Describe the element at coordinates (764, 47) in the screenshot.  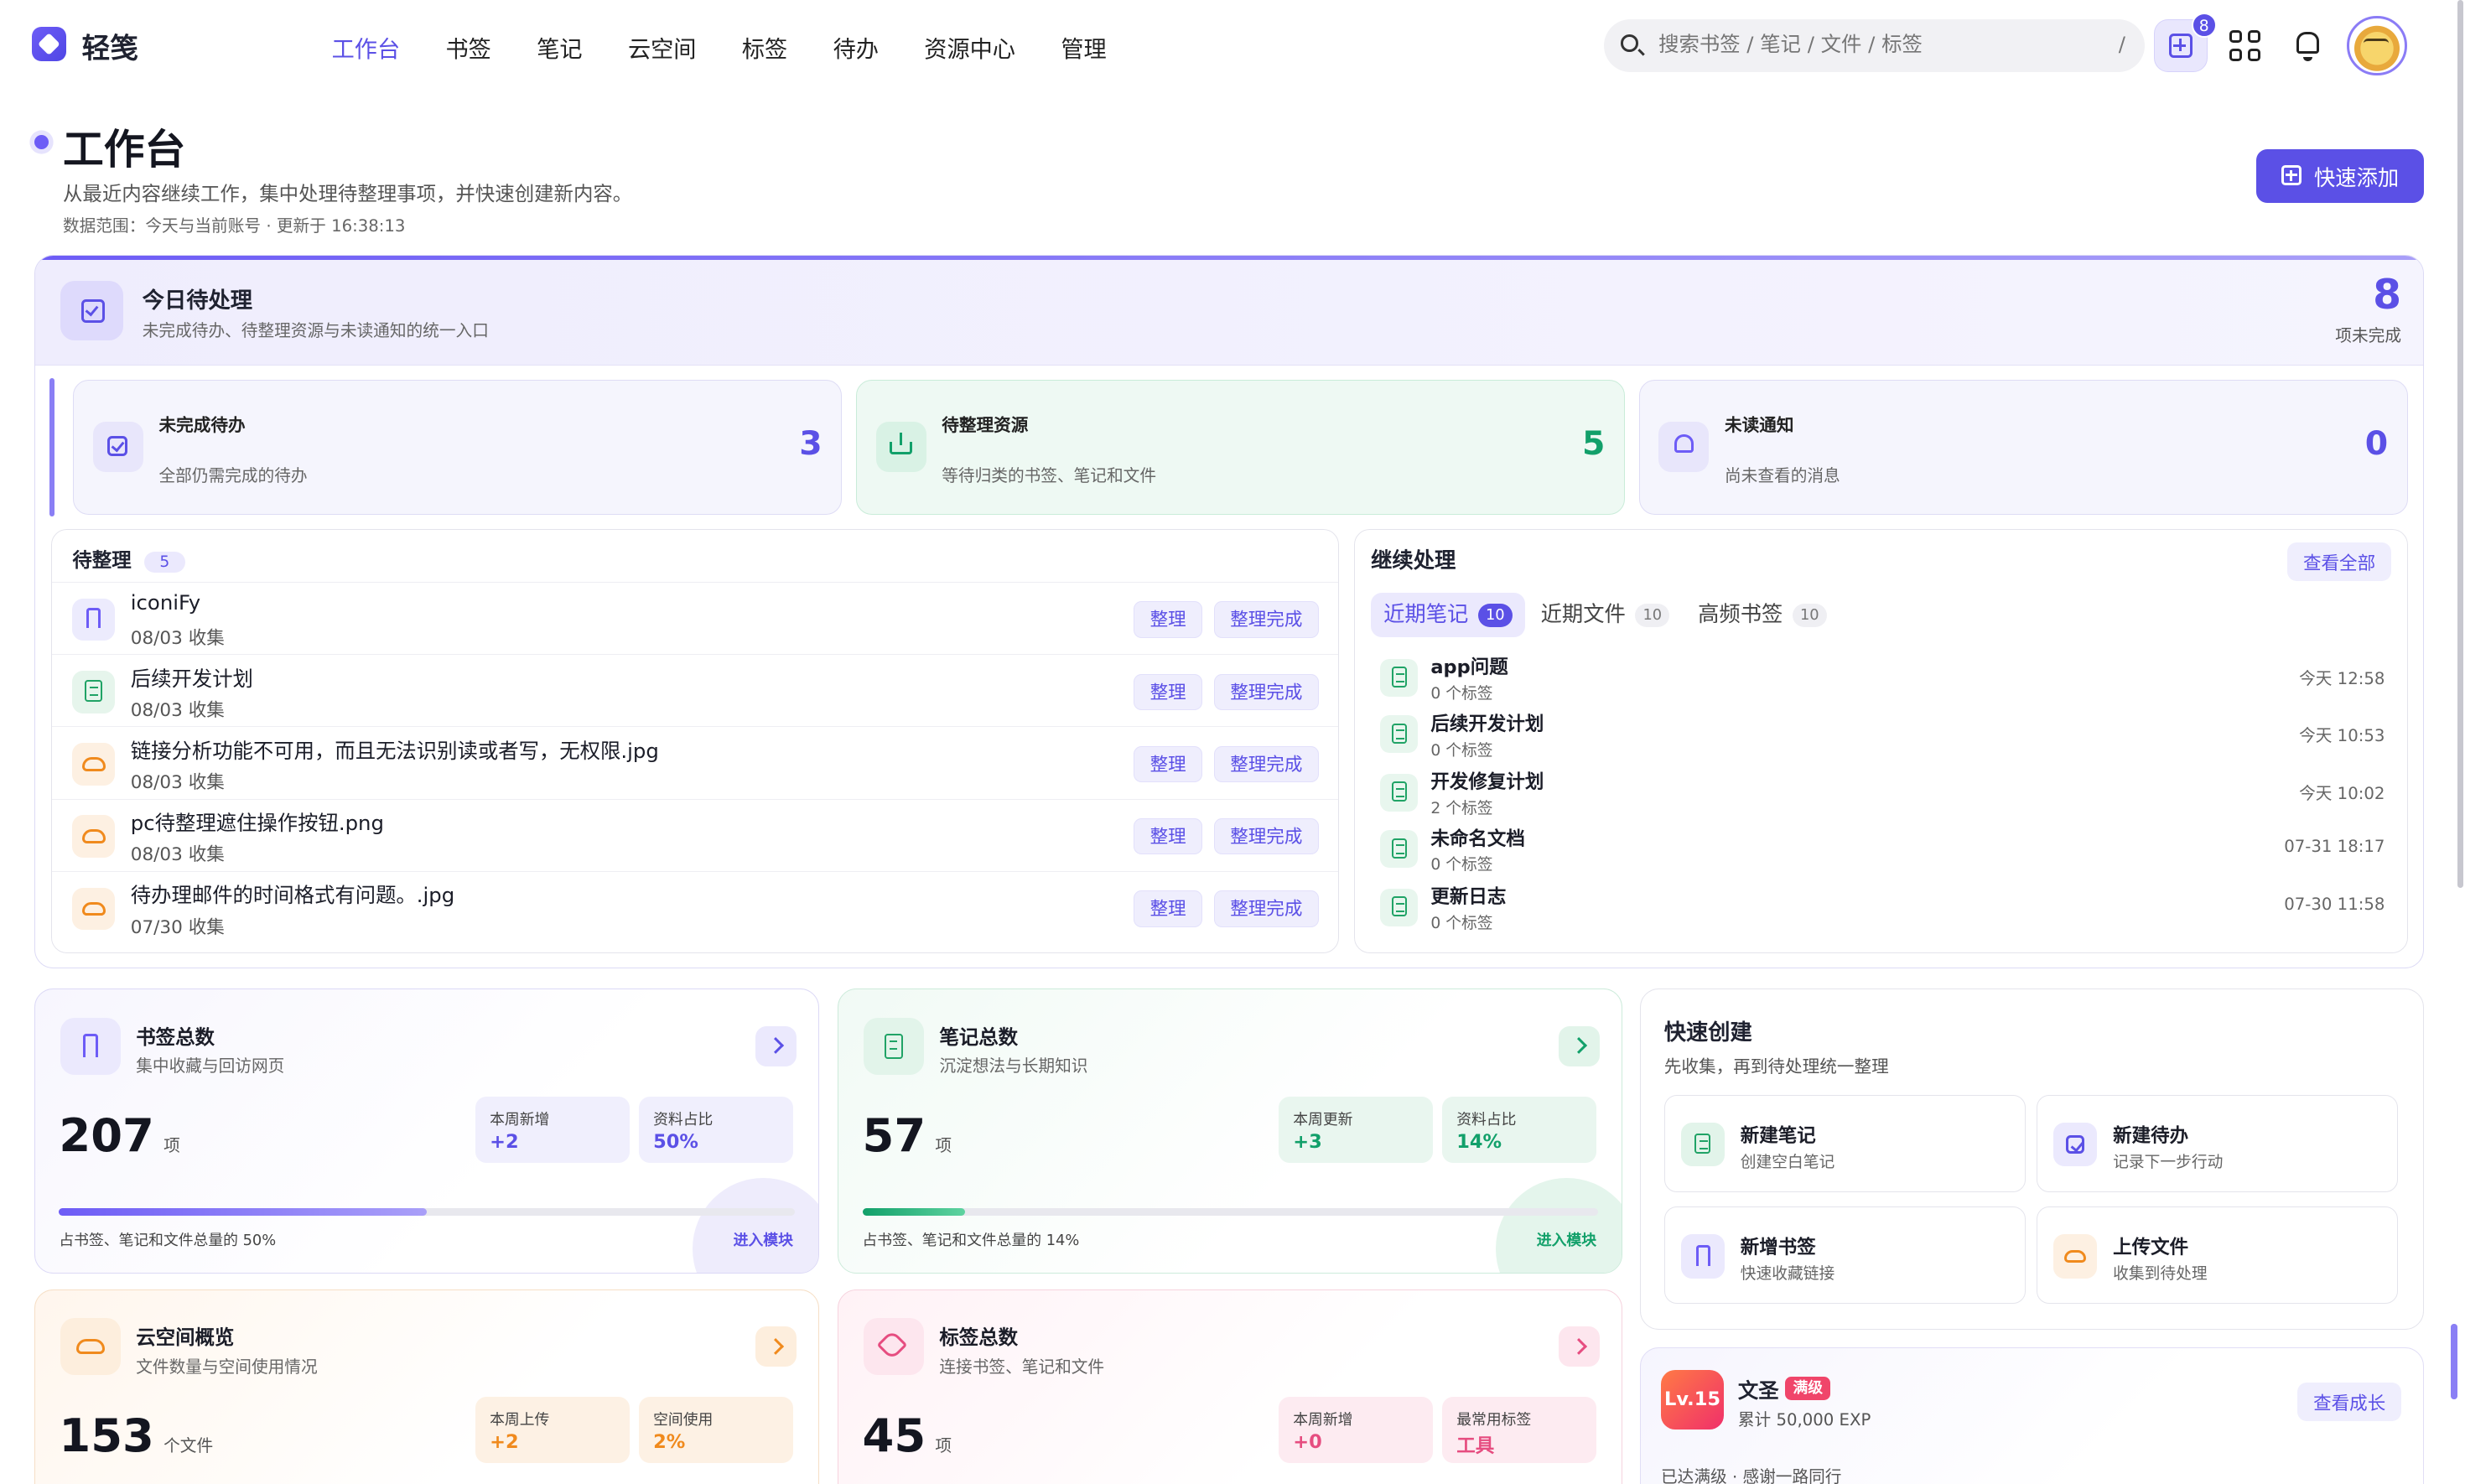
I see `nav-tags: 标签` at that location.